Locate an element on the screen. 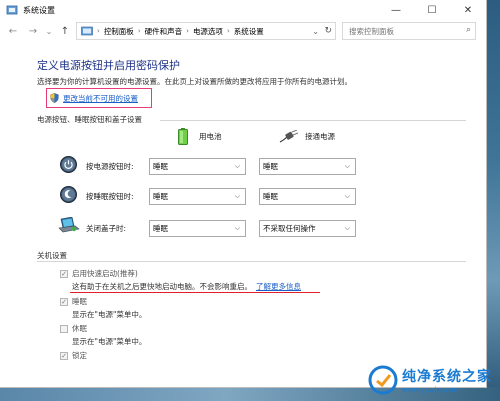 The height and width of the screenshot is (401, 500). control-panel-crumb-icon is located at coordinates (87, 31).